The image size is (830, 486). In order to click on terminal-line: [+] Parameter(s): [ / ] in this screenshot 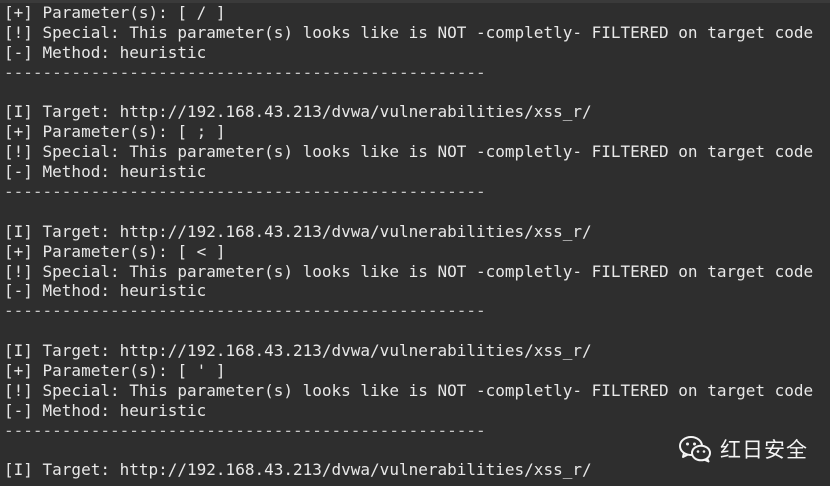, I will do `click(115, 12)`.